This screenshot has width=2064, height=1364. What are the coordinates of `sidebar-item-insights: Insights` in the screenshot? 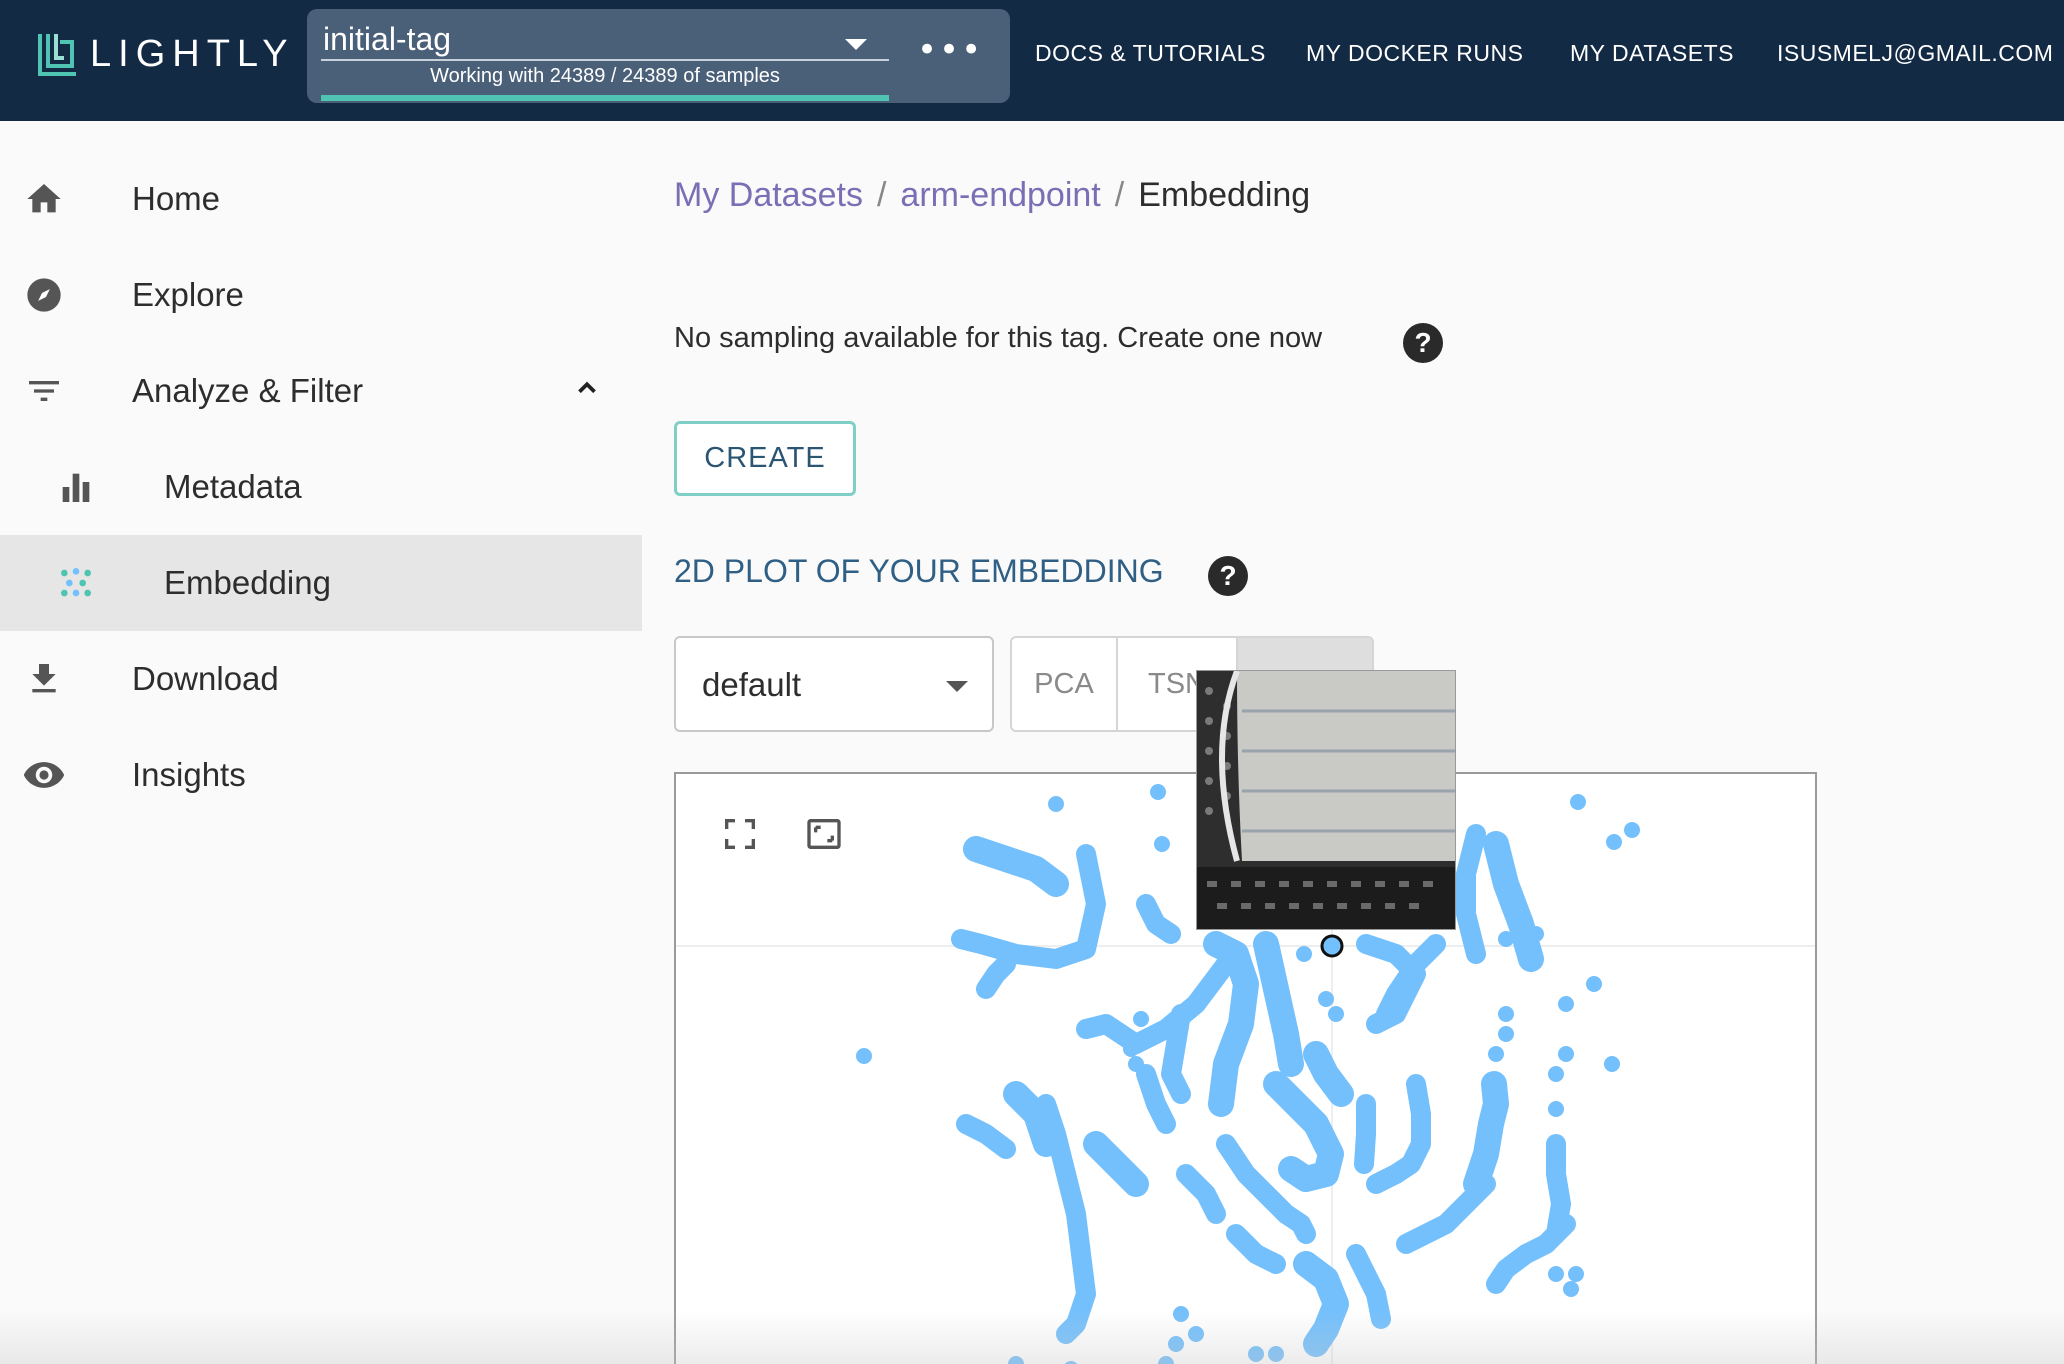 It's located at (321, 775).